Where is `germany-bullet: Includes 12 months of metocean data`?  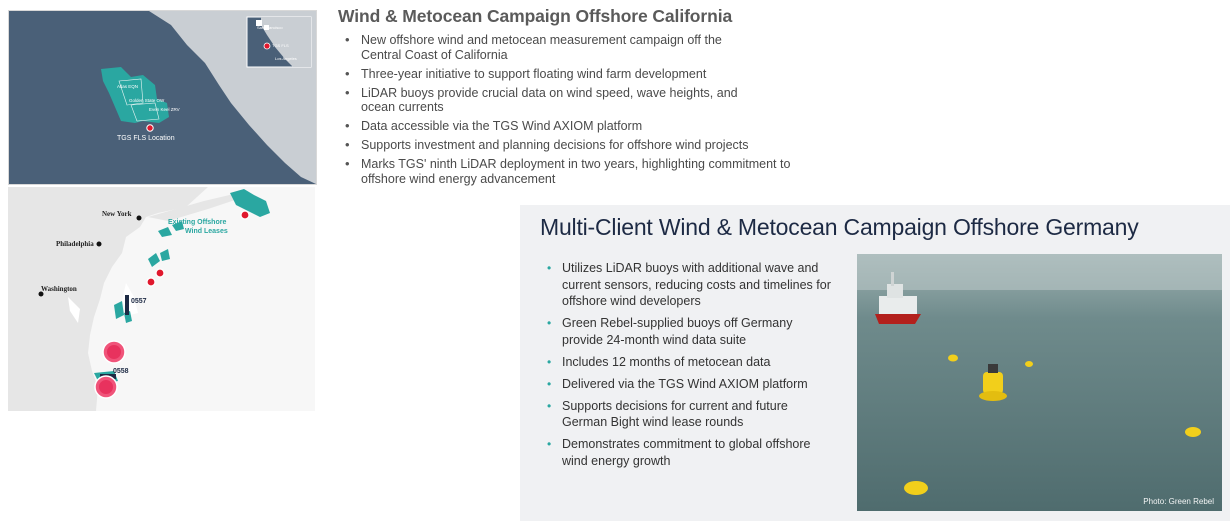 germany-bullet: Includes 12 months of metocean data is located at coordinates (687, 362).